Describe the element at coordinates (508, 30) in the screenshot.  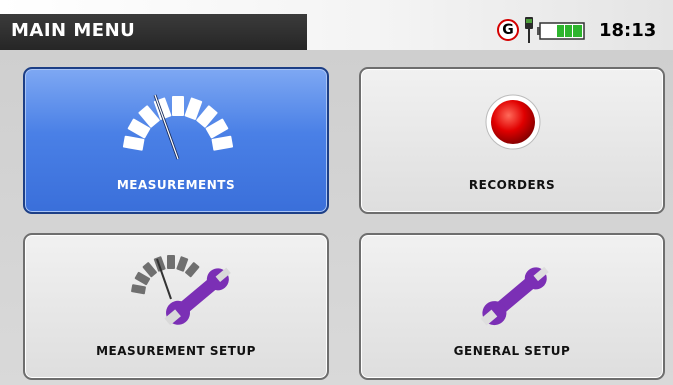
I see `gps-icon: G` at that location.